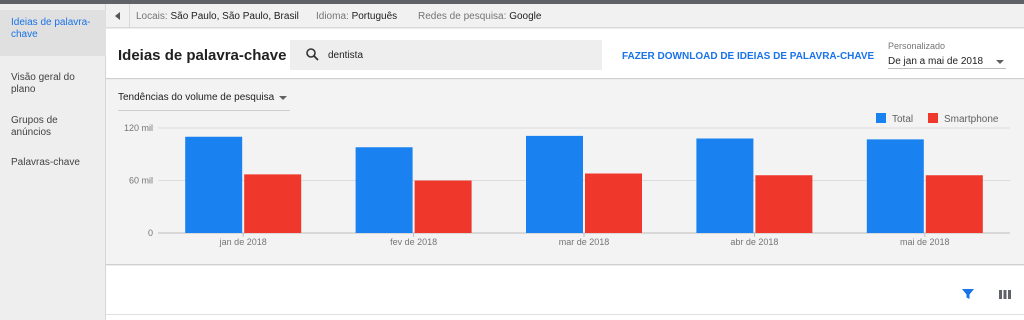 The image size is (1024, 320). I want to click on location-label: Locais:, so click(152, 16).